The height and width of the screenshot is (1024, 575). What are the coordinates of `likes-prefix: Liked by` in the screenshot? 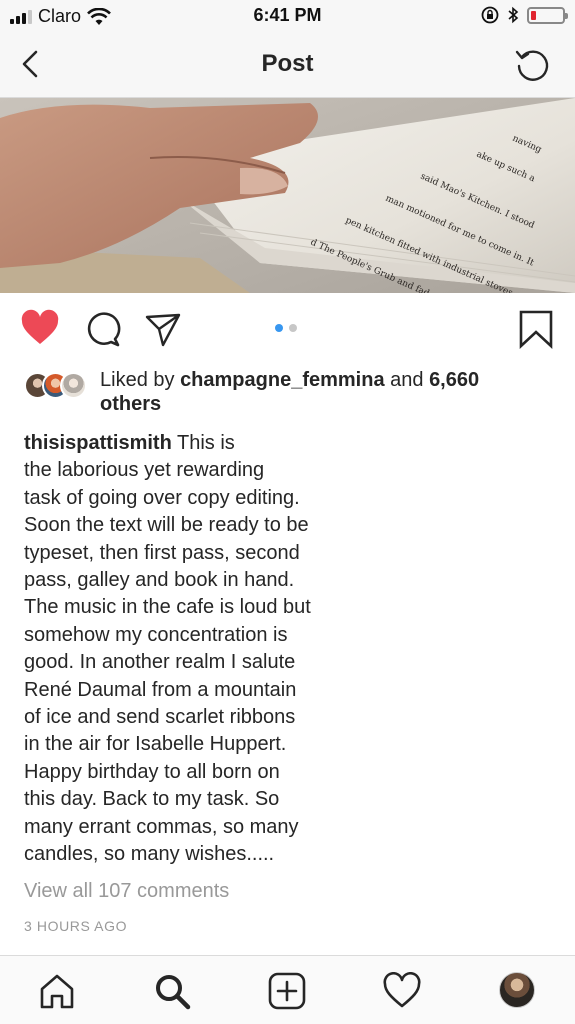 It's located at (140, 380).